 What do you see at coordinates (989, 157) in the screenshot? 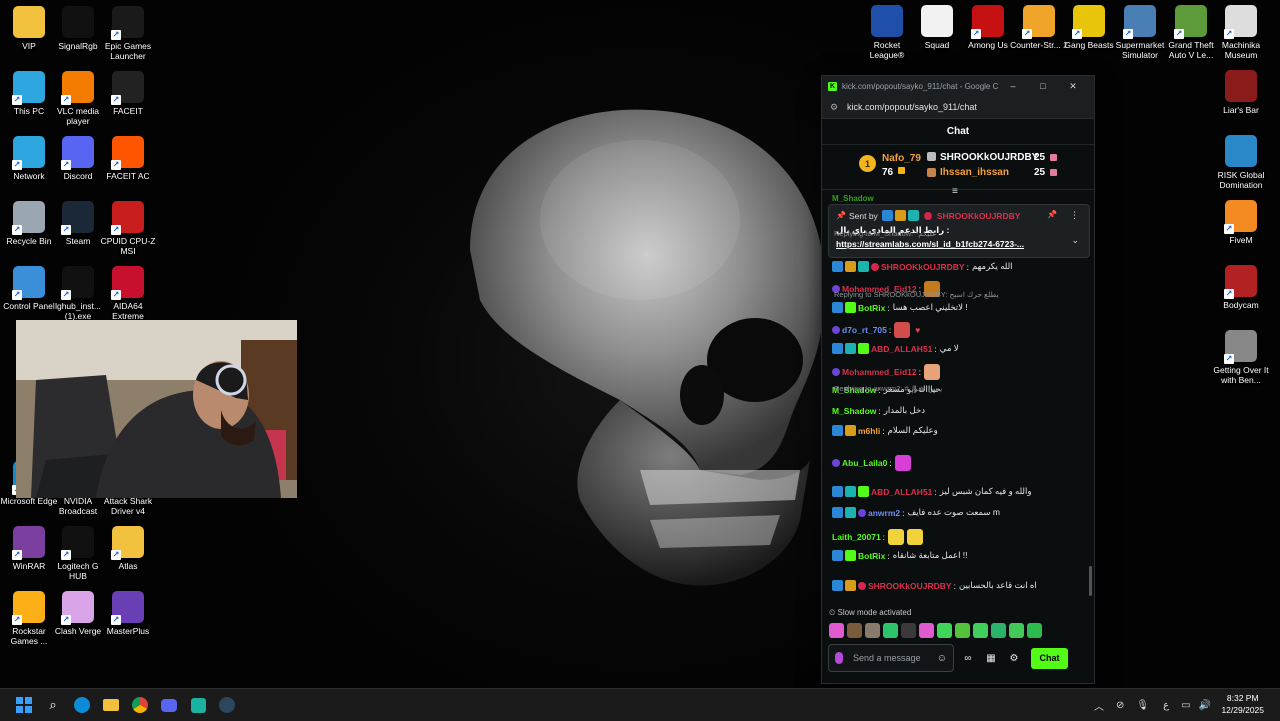
I see `leader-second-name: SHROOKkOUJRDBY` at bounding box center [989, 157].